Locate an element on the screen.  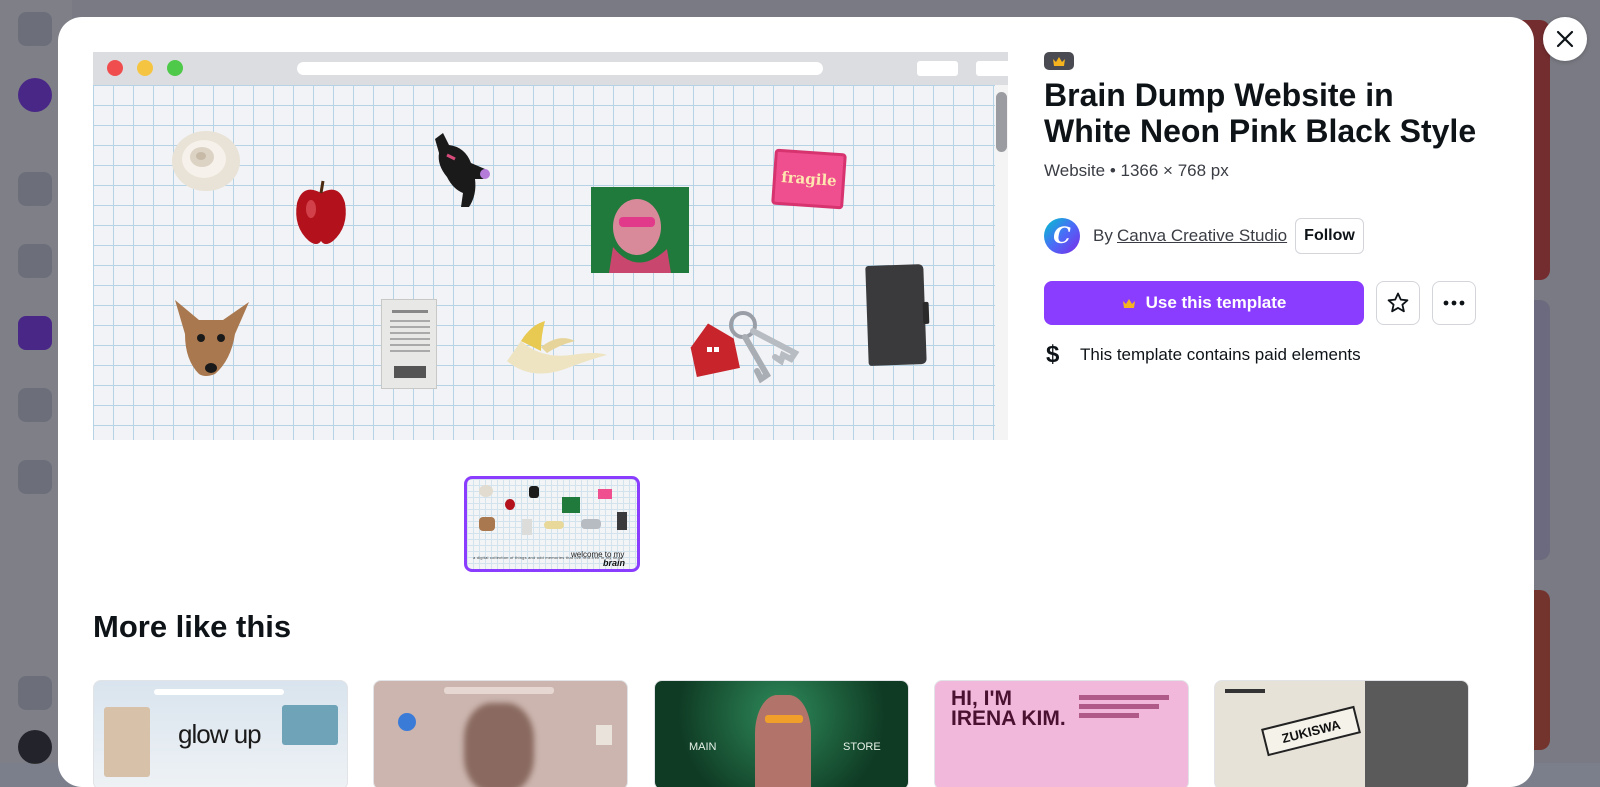
more-options-button is located at coordinates (1454, 303).